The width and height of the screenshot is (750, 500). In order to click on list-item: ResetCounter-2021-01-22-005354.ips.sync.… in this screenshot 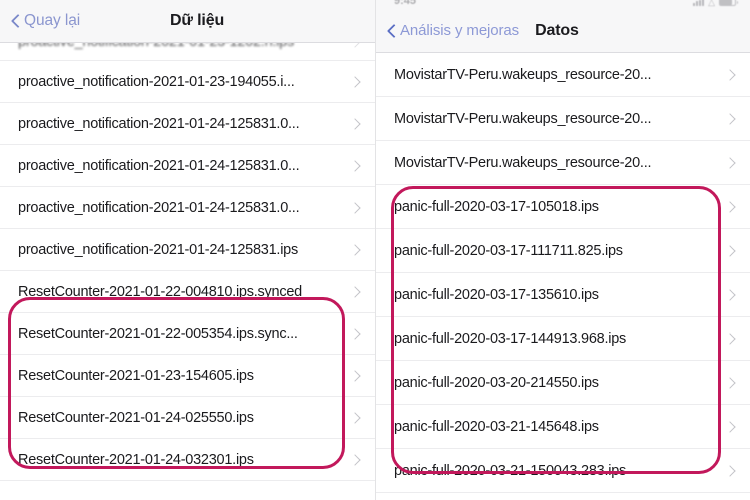, I will do `click(187, 334)`.